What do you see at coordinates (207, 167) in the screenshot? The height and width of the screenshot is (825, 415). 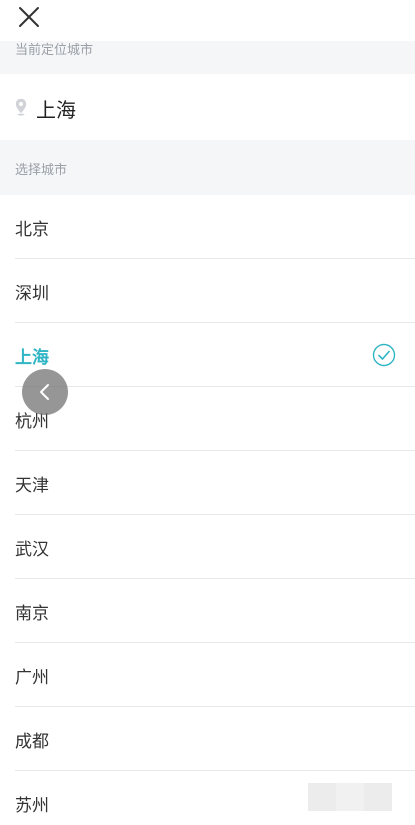 I see `select-city-header: 选择城市` at bounding box center [207, 167].